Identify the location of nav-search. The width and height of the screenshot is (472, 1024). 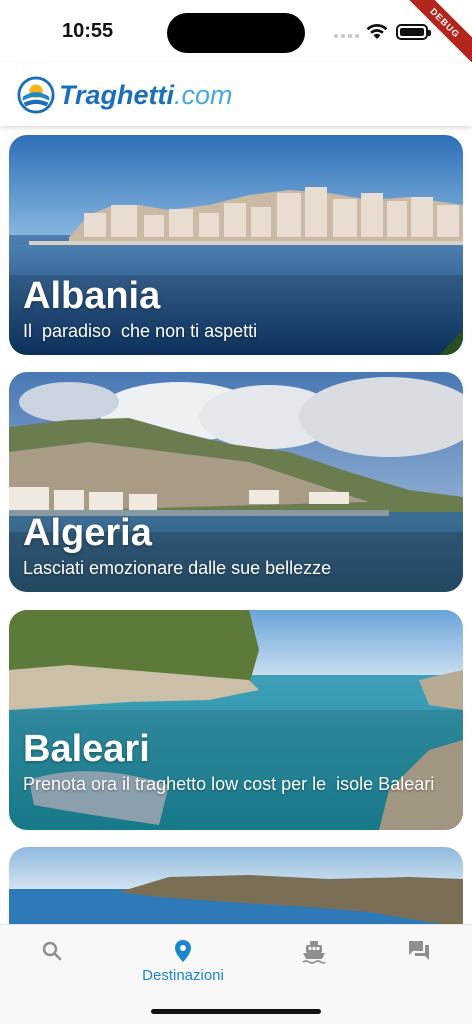
(52, 967).